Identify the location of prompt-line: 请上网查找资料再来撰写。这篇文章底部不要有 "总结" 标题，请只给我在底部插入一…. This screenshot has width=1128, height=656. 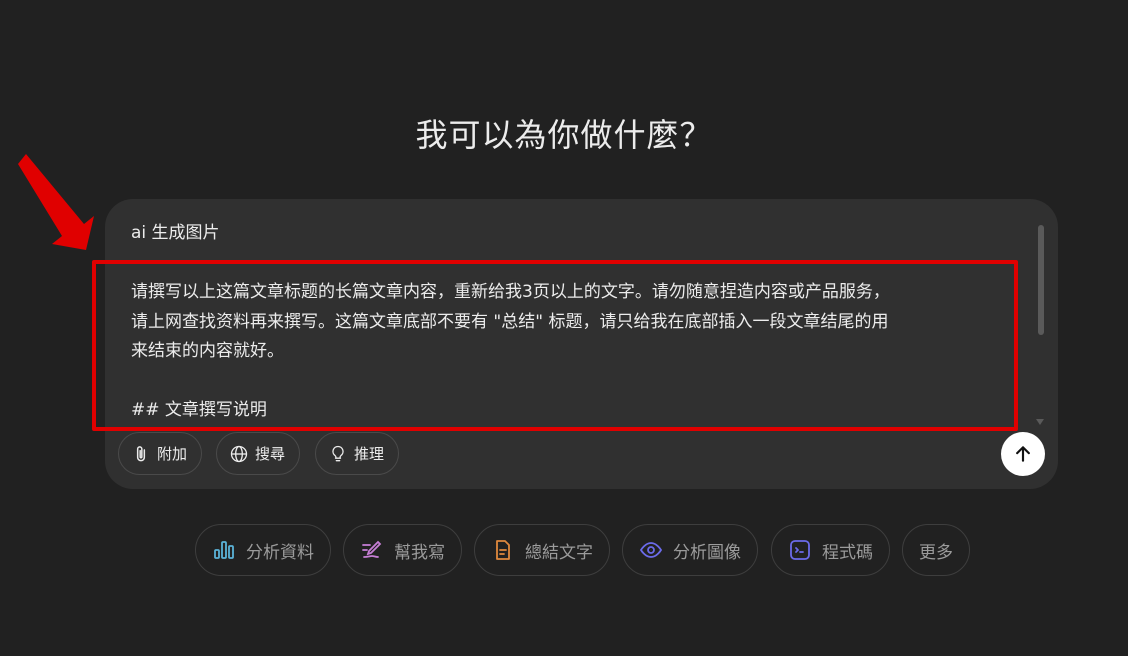
(510, 321).